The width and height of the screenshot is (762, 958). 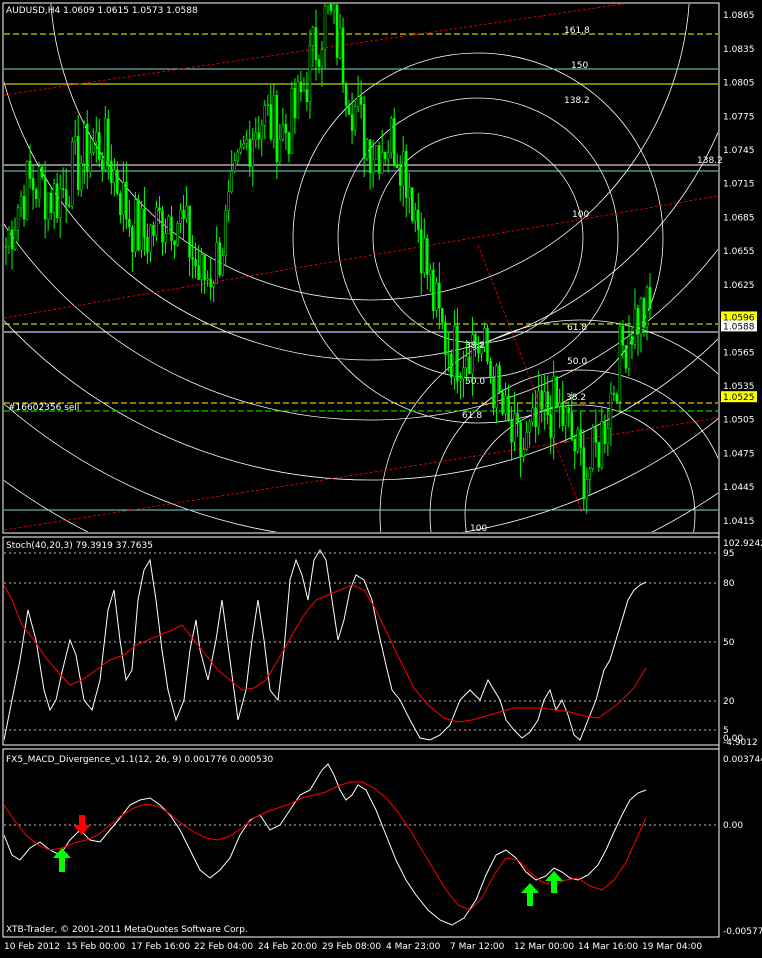 What do you see at coordinates (608, 947) in the screenshot?
I see `time-tick: 14 Mar 16:00` at bounding box center [608, 947].